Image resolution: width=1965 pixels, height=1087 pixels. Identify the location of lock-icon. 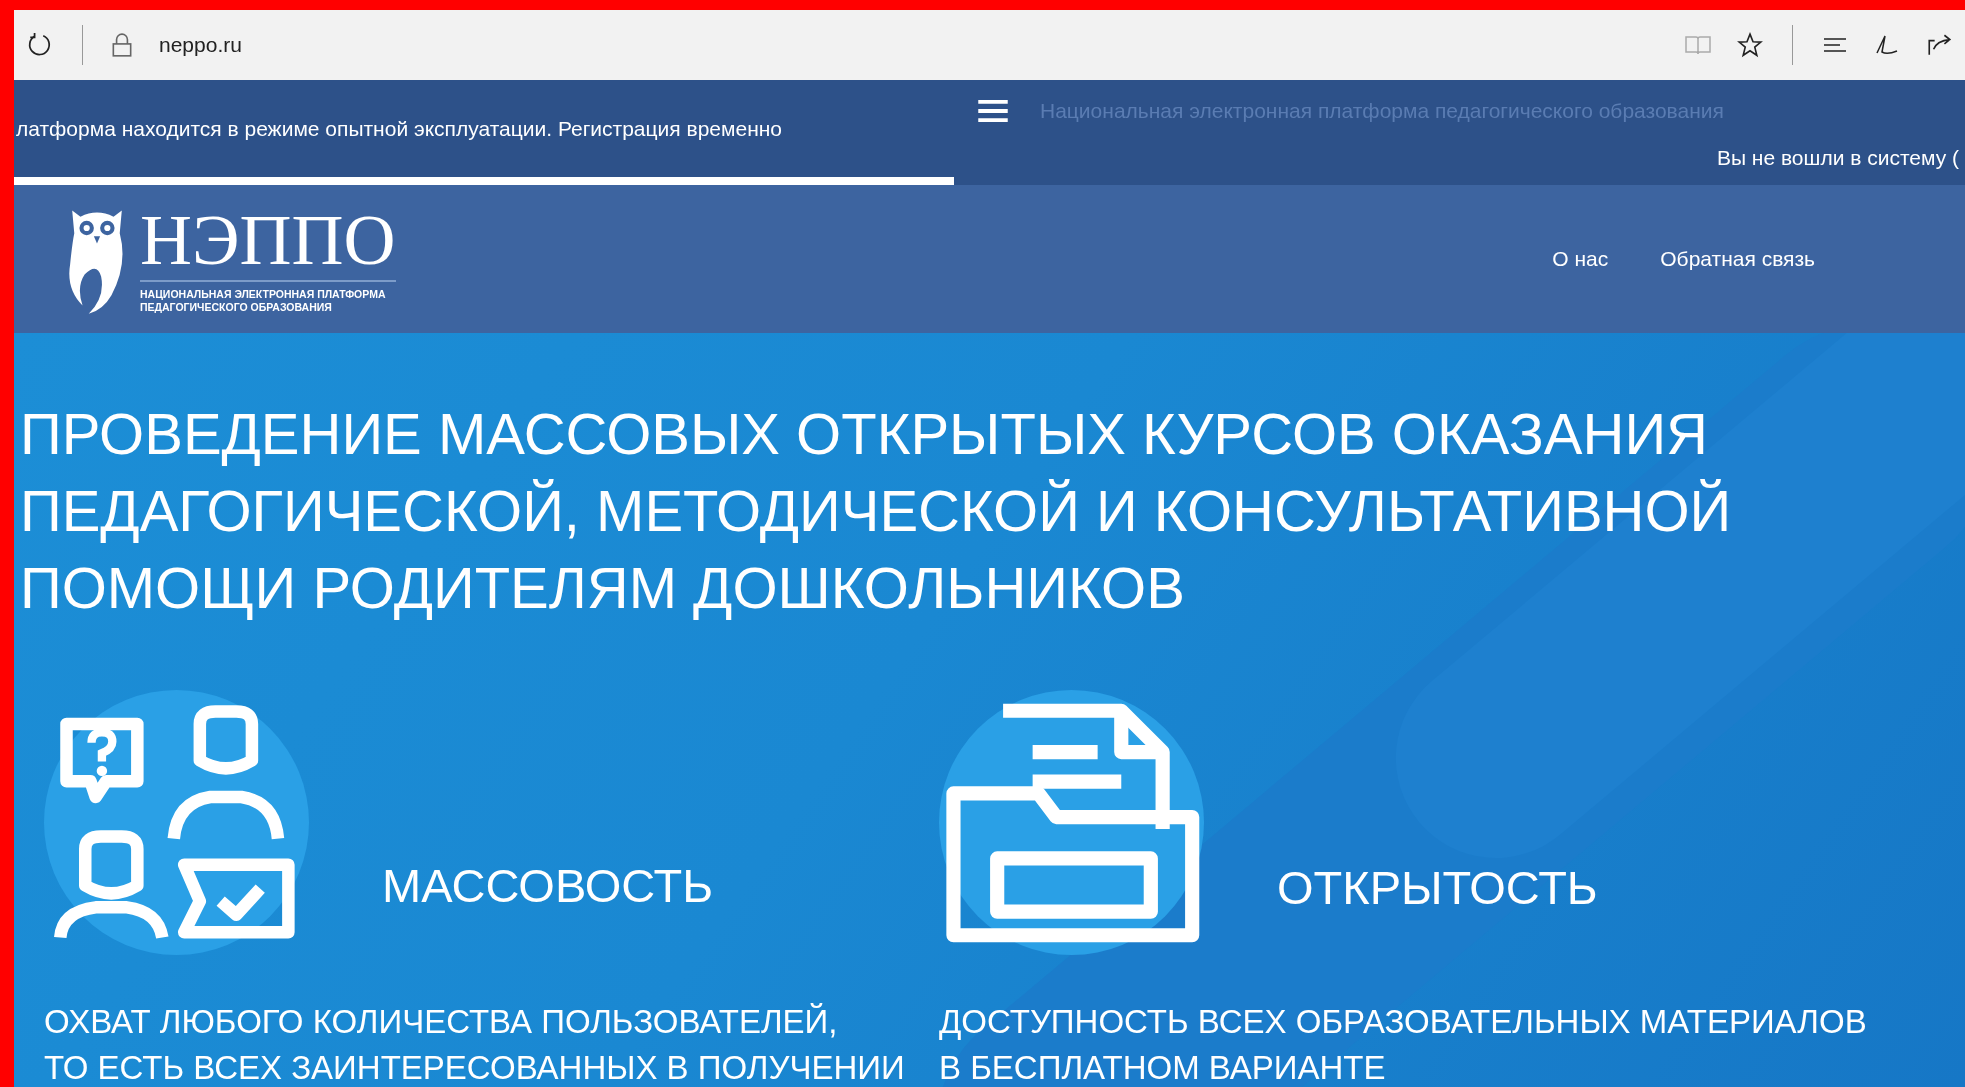
(122, 45).